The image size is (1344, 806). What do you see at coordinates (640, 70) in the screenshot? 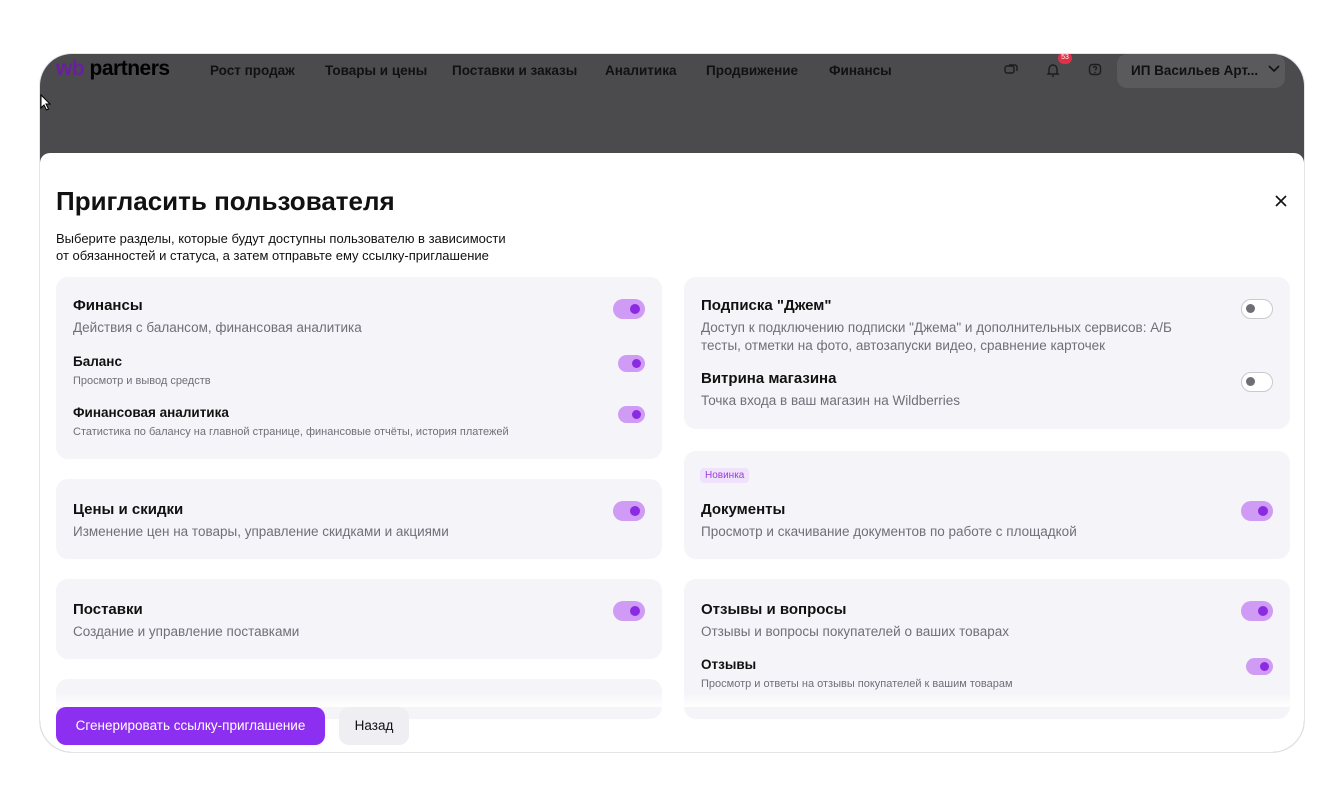
I see `nav-item-analytics: Аналитика` at bounding box center [640, 70].